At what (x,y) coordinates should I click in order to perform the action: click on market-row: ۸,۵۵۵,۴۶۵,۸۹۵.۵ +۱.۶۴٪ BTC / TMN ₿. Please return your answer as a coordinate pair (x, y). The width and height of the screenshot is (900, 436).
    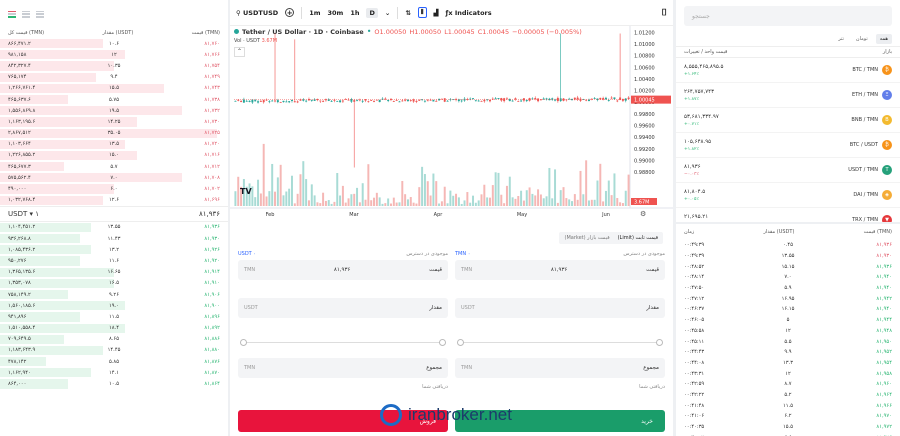
    Looking at the image, I should click on (788, 70).